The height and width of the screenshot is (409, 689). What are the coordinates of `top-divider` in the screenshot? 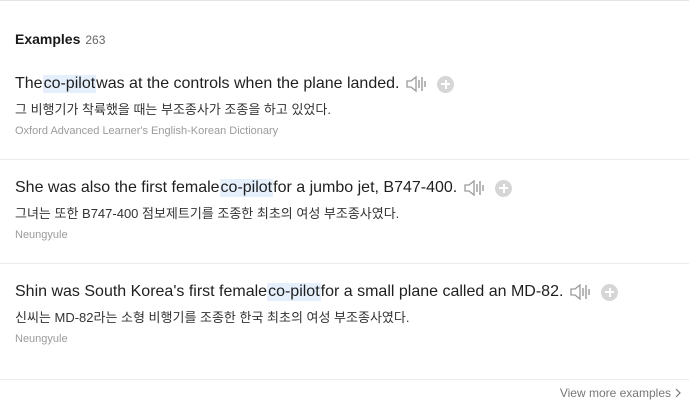 It's located at (344, 0).